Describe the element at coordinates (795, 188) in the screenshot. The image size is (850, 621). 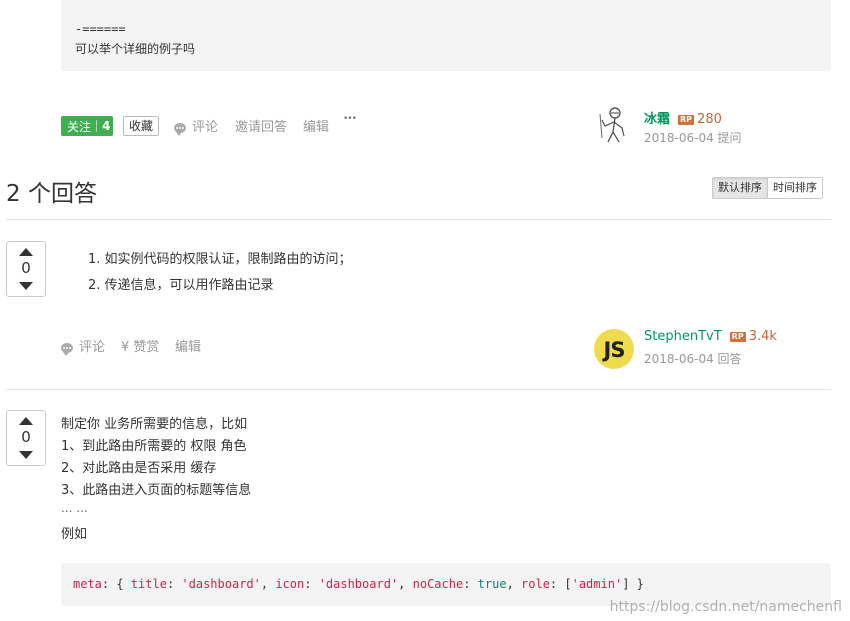
I see `sort-time-button: 时间排序` at that location.